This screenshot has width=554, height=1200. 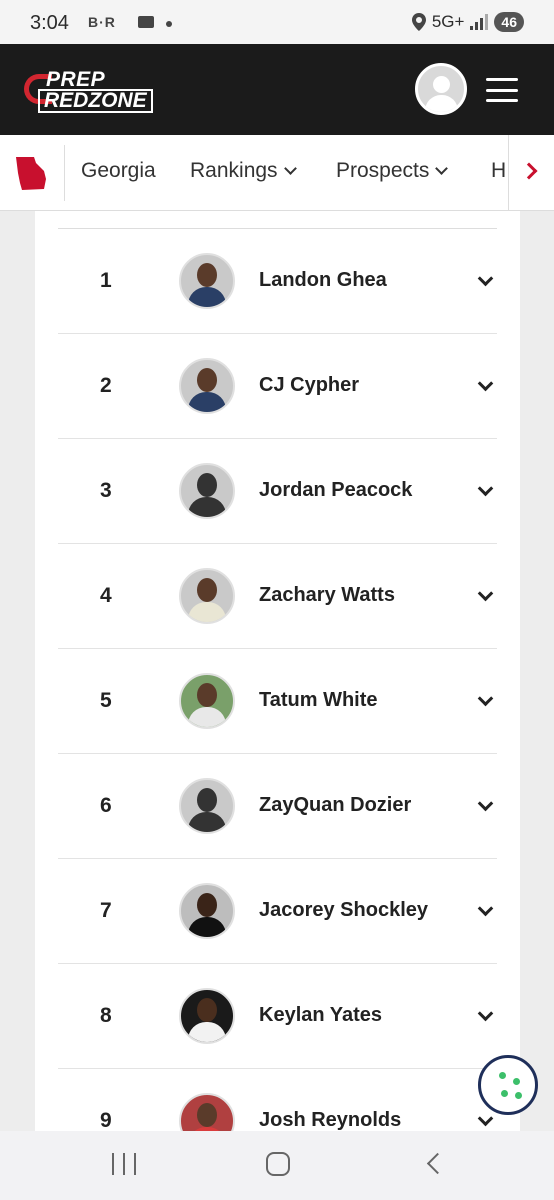 What do you see at coordinates (95, 101) in the screenshot?
I see `logo-text-bottom: REDZONE` at bounding box center [95, 101].